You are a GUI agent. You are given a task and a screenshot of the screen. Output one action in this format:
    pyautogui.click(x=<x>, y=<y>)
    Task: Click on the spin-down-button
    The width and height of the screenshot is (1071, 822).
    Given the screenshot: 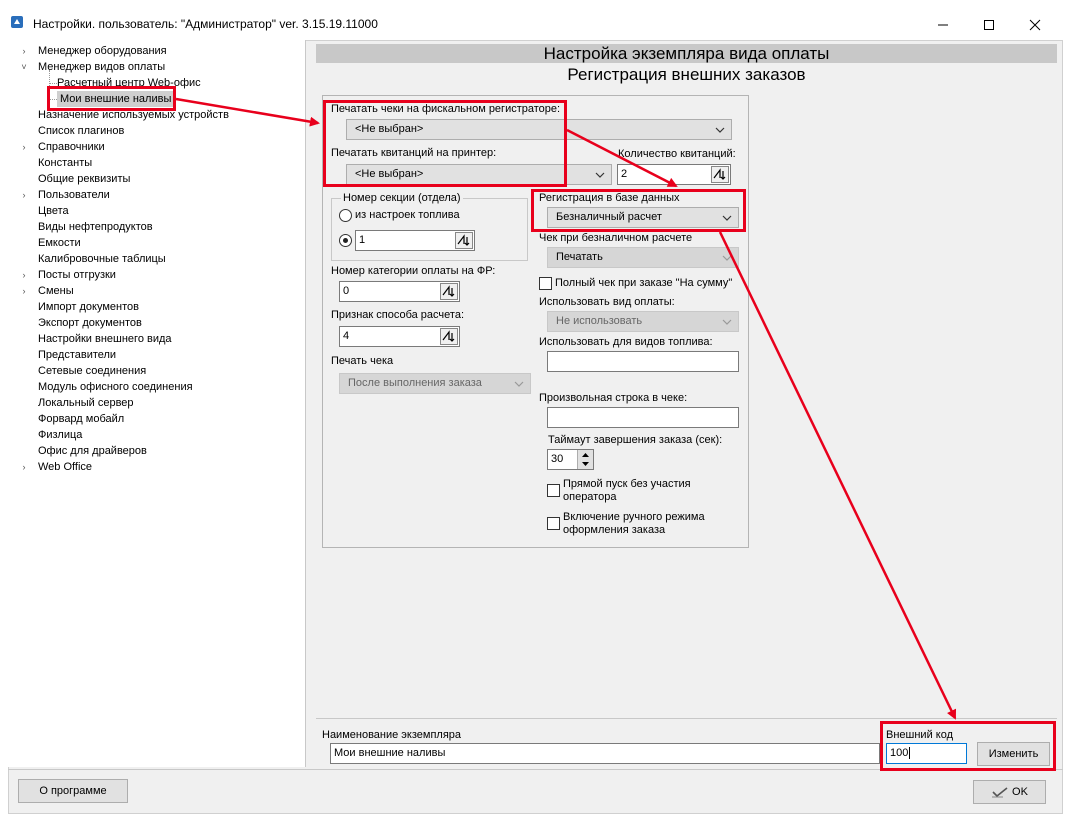 What is the action you would take?
    pyautogui.click(x=585, y=463)
    